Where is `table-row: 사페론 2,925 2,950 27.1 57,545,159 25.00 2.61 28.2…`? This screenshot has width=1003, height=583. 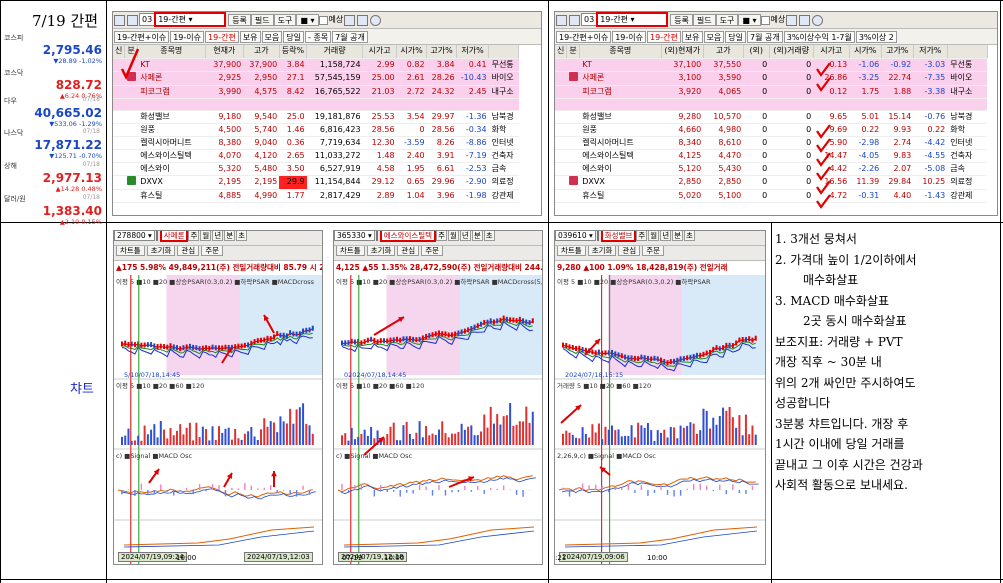
table-row: 사페론 2,925 2,950 27.1 57,545,159 25.00 2.61 28.2… is located at coordinates (316, 78).